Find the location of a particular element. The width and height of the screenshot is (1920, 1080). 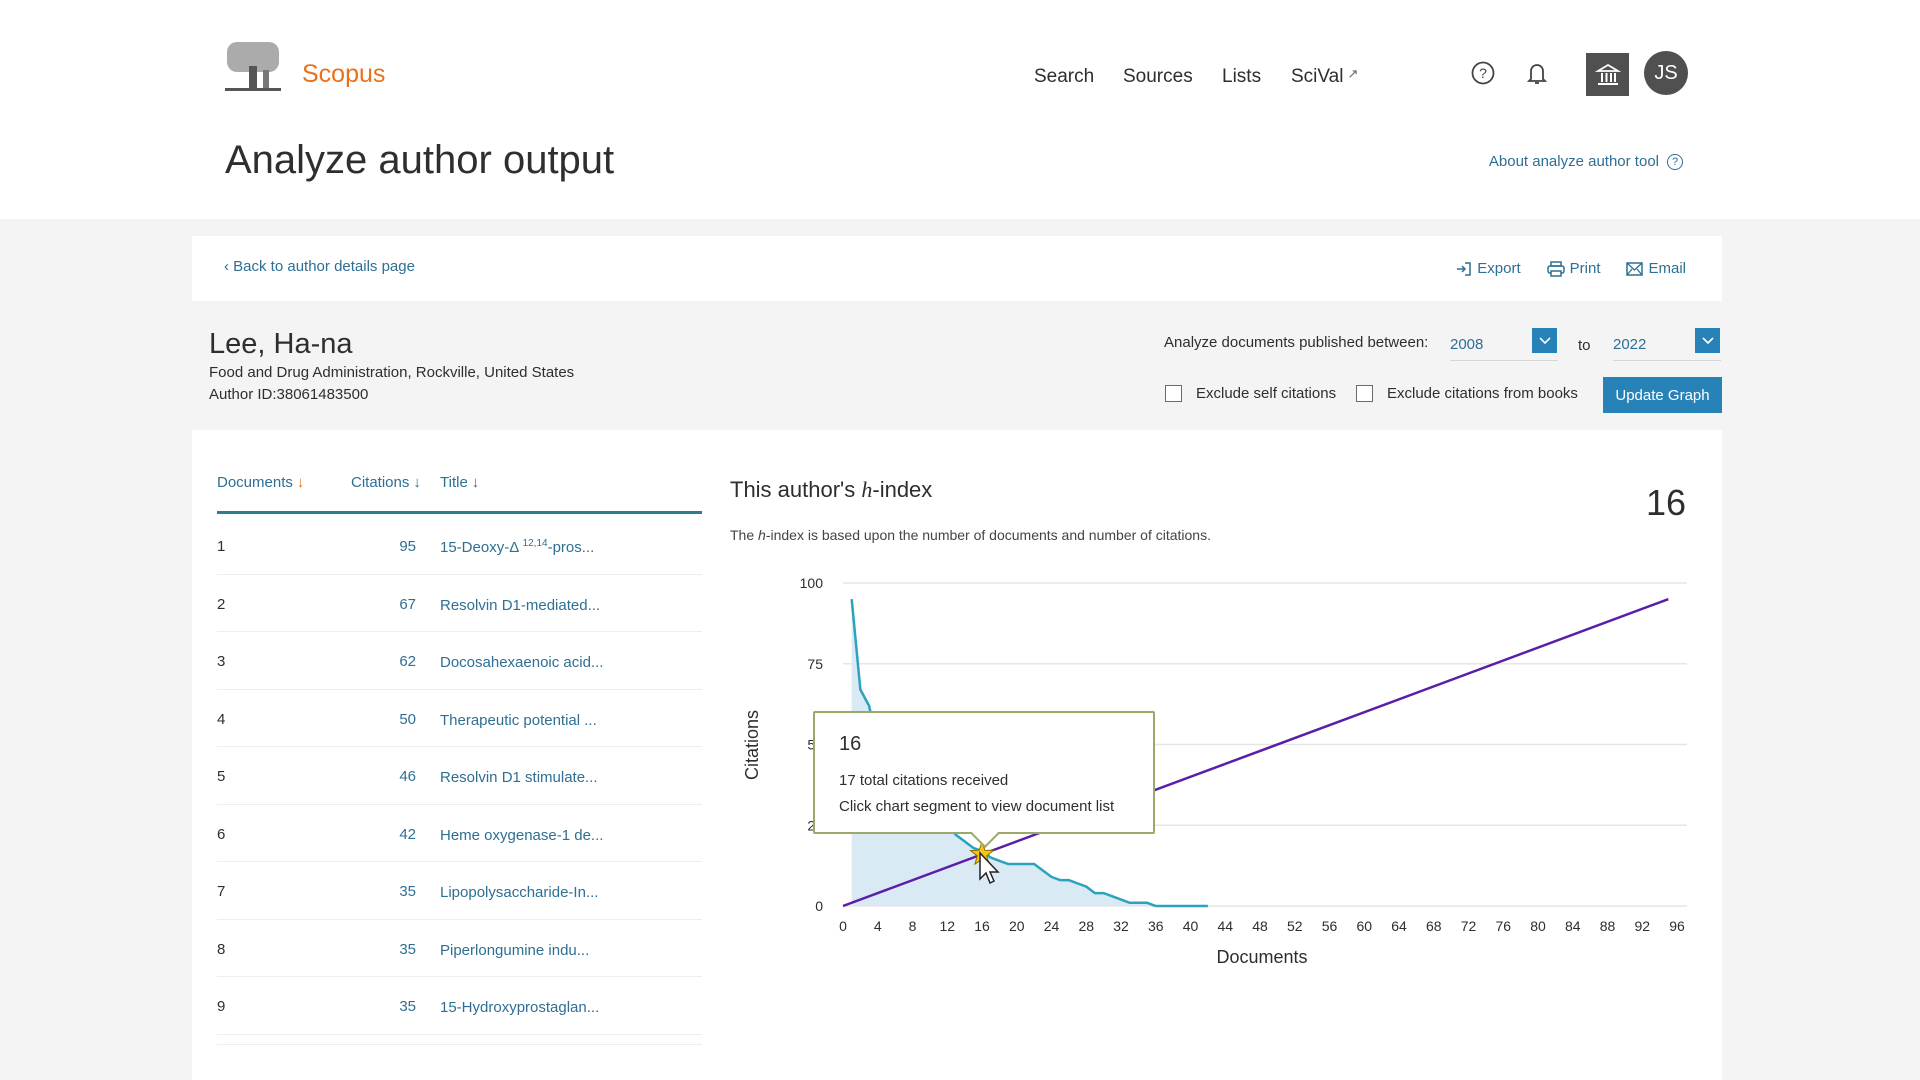

tooltip-title: 16 is located at coordinates (850, 744).